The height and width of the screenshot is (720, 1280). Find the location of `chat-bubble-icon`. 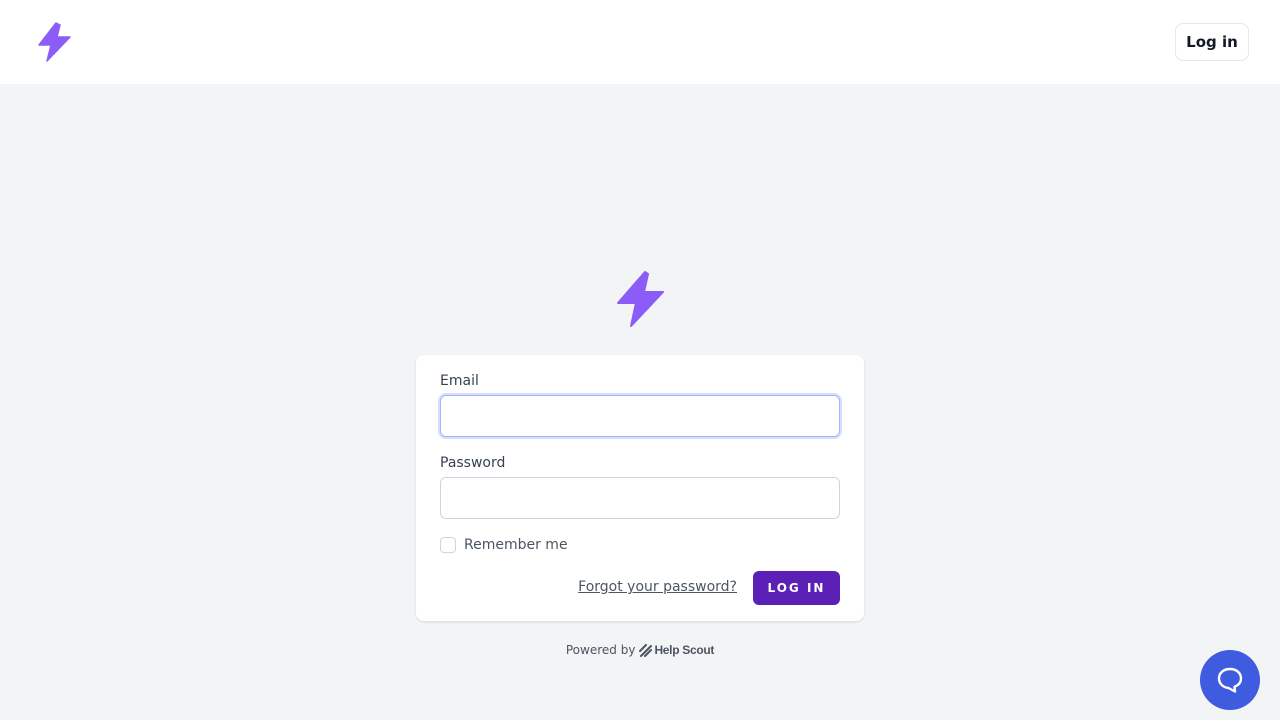

chat-bubble-icon is located at coordinates (1230, 680).